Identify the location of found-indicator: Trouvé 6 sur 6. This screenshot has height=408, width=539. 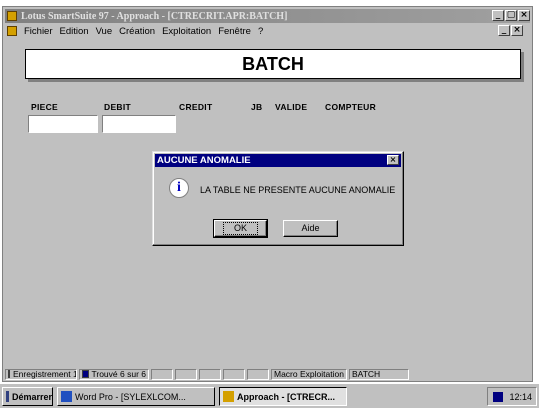
(114, 374).